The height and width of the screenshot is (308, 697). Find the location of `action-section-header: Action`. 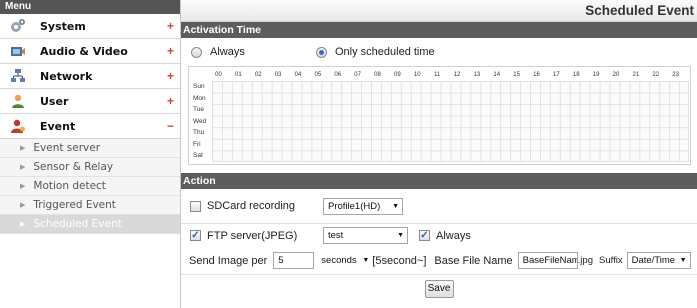

action-section-header: Action is located at coordinates (439, 181).